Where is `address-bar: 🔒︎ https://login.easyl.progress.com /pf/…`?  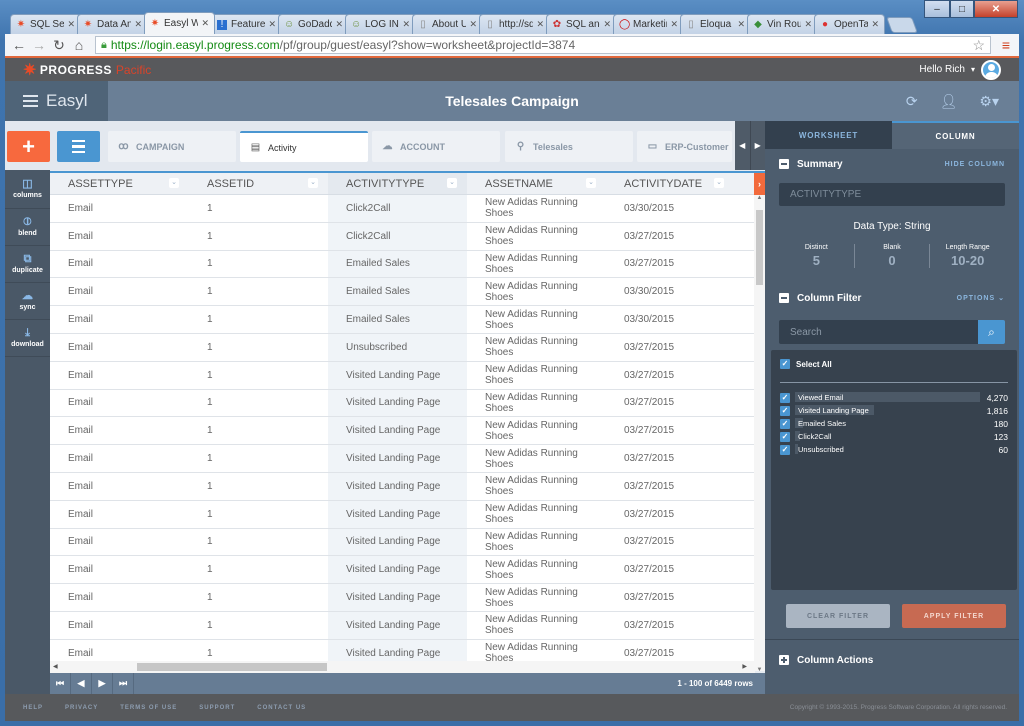 address-bar: 🔒︎ https://login.easyl.progress.com /pf/… is located at coordinates (543, 45).